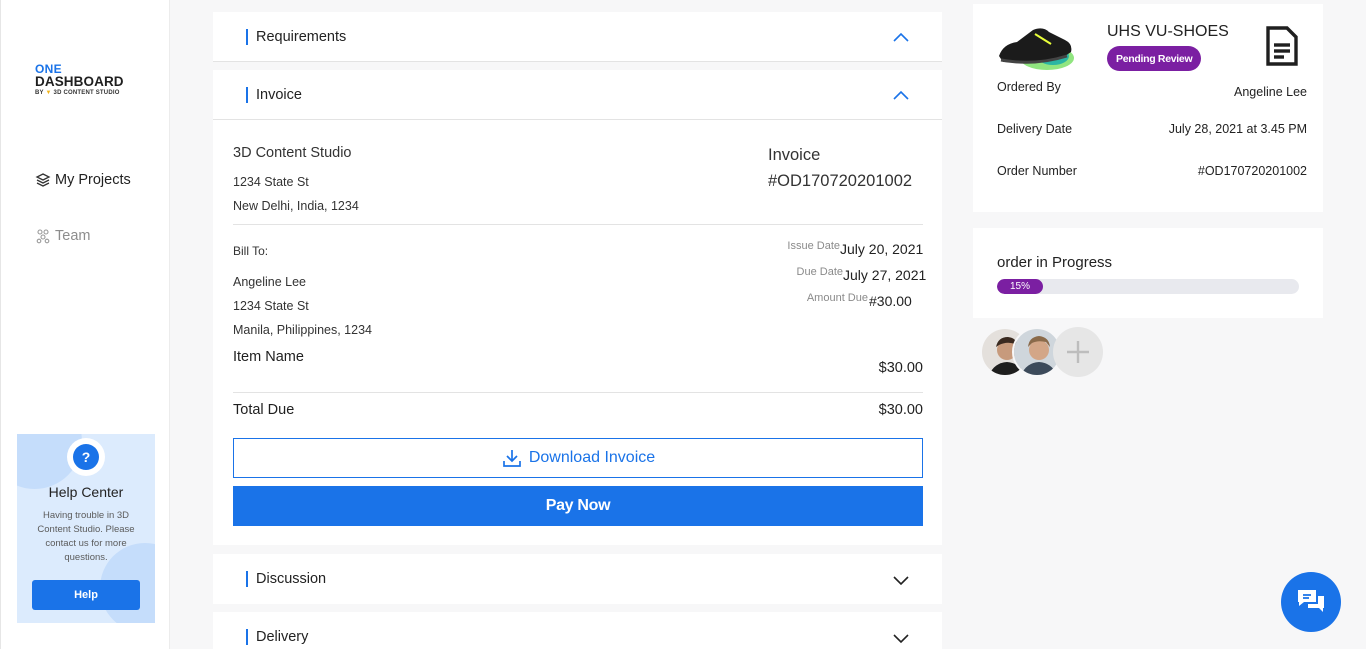  I want to click on section-title: Discussion, so click(291, 579).